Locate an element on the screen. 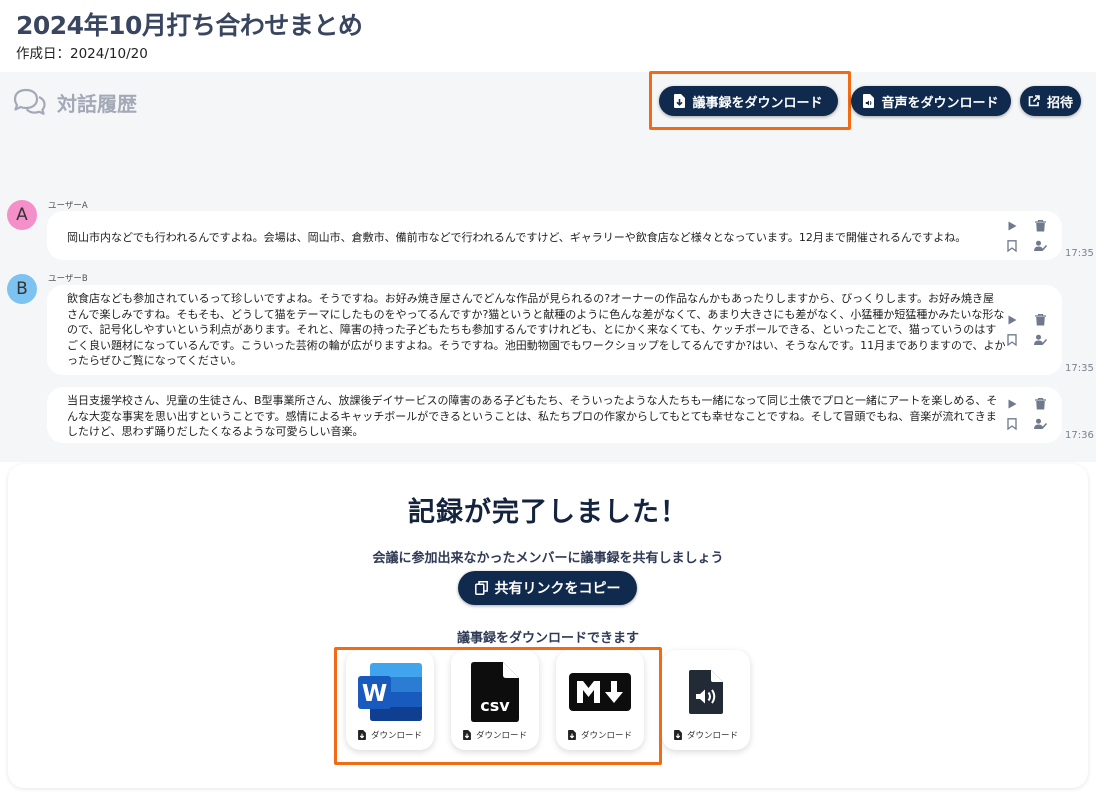 This screenshot has height=798, width=1096. message-line: ったらぜひご覧になってください。 is located at coordinates (154, 361).